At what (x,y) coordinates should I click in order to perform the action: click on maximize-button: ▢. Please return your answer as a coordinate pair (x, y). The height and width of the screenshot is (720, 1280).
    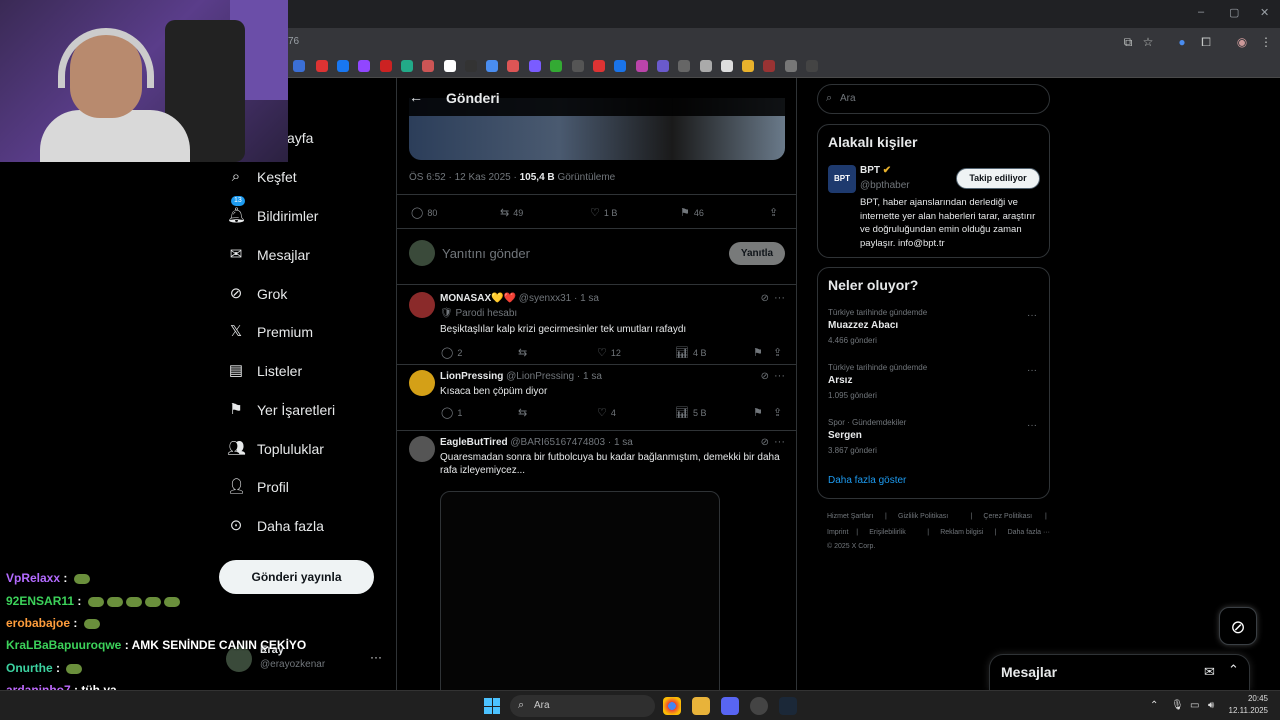
    Looking at the image, I should click on (1234, 12).